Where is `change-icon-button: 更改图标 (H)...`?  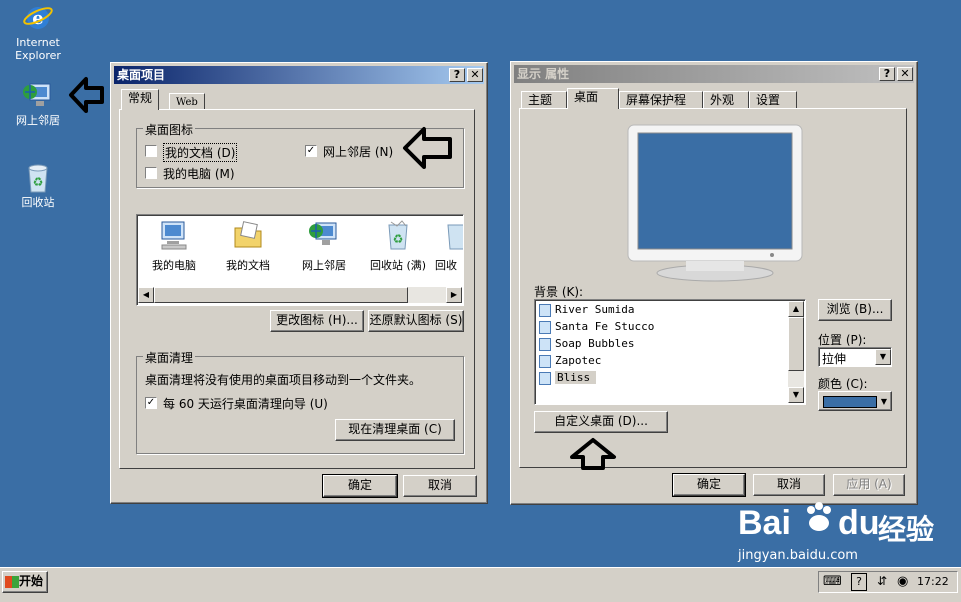 change-icon-button: 更改图标 (H)... is located at coordinates (317, 321).